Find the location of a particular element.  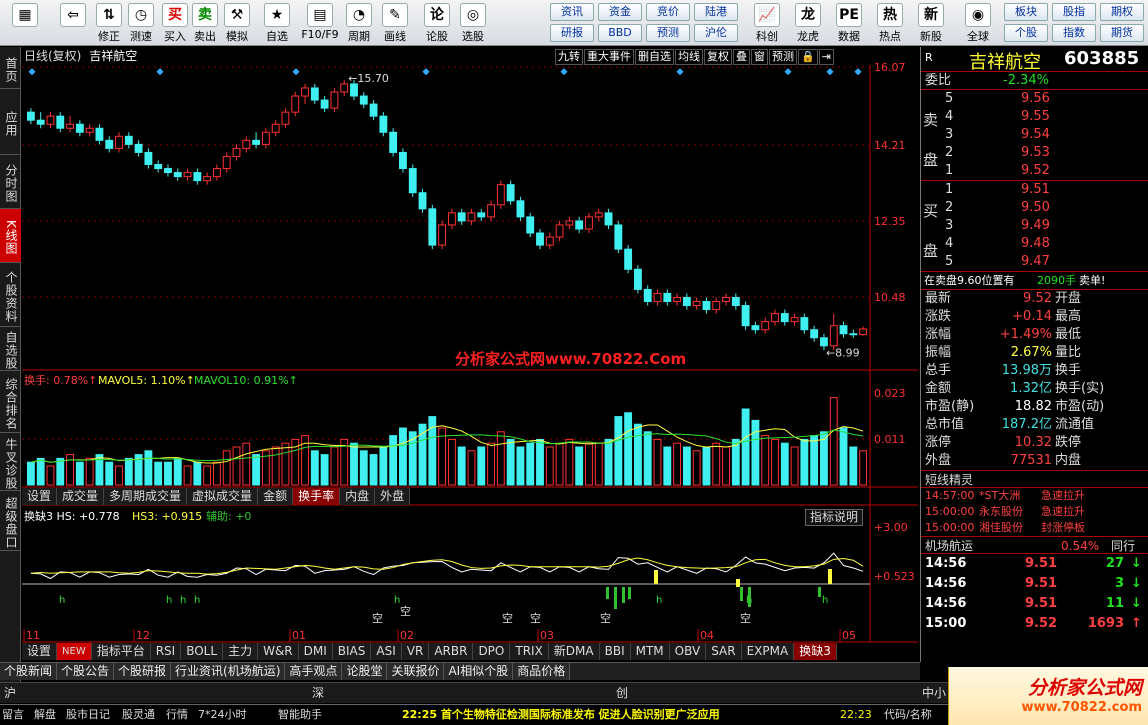

status-item-1: 解盘 is located at coordinates (45, 715).